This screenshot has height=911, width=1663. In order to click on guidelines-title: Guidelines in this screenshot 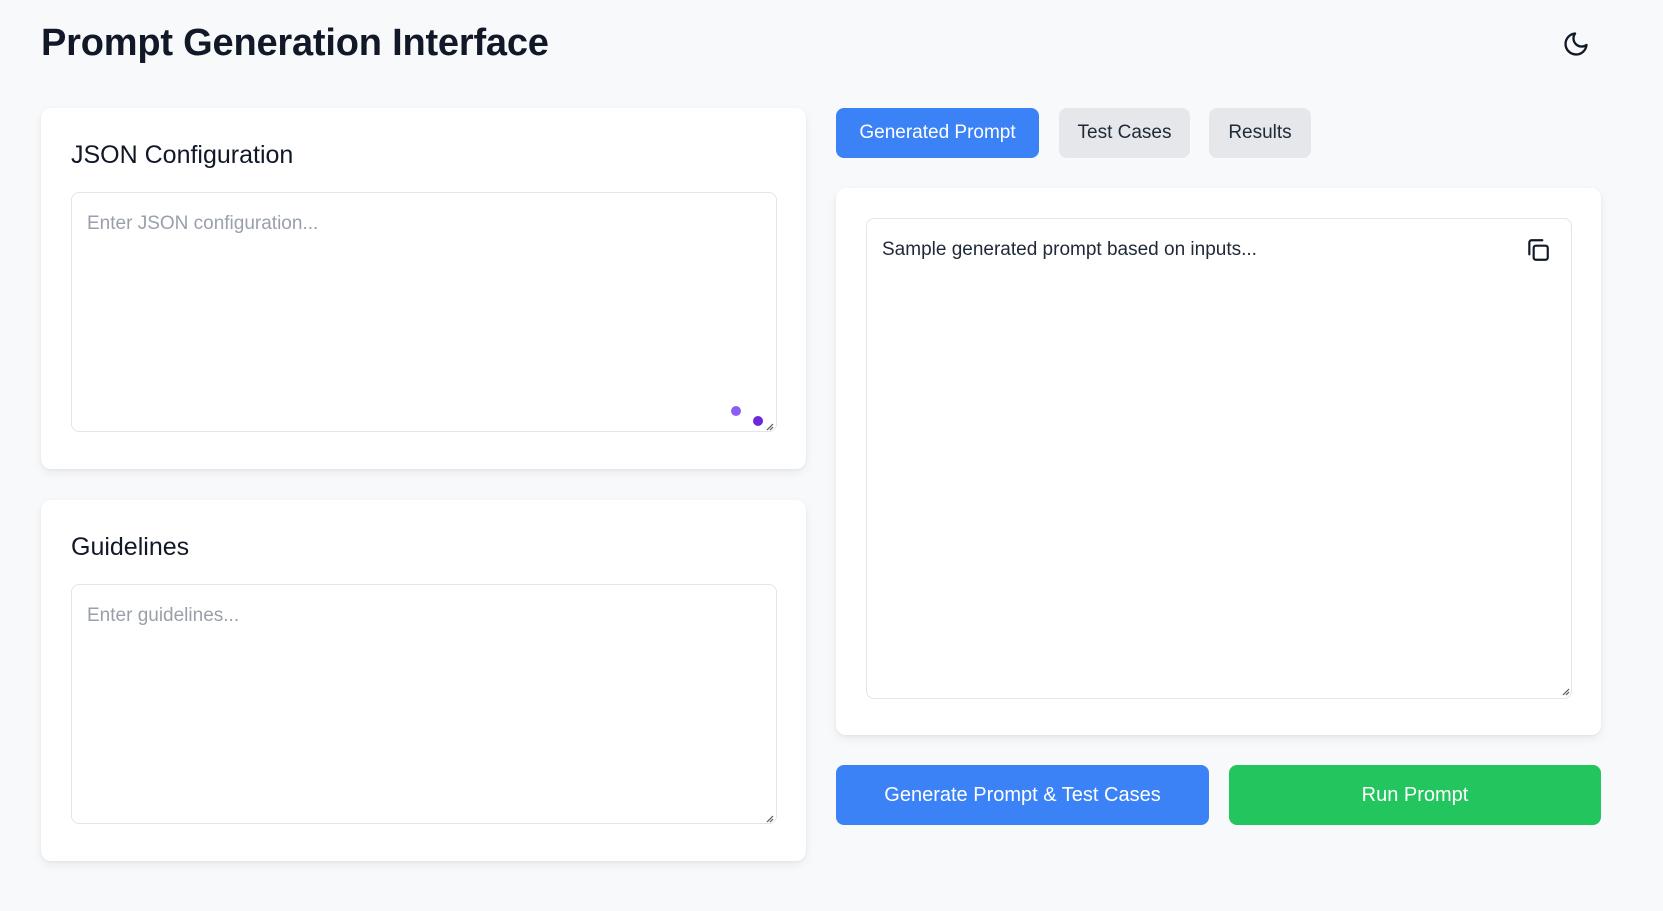, I will do `click(130, 547)`.